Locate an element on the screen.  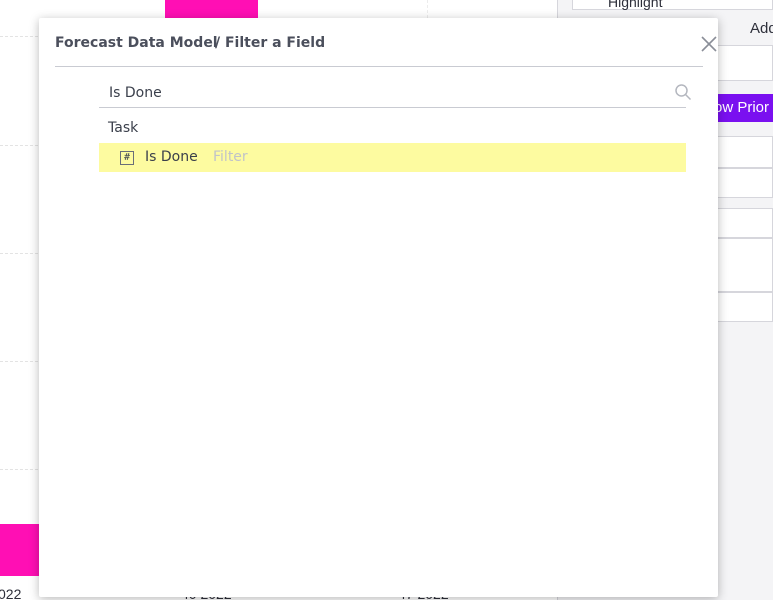
highlight-field is located at coordinates (672, 5).